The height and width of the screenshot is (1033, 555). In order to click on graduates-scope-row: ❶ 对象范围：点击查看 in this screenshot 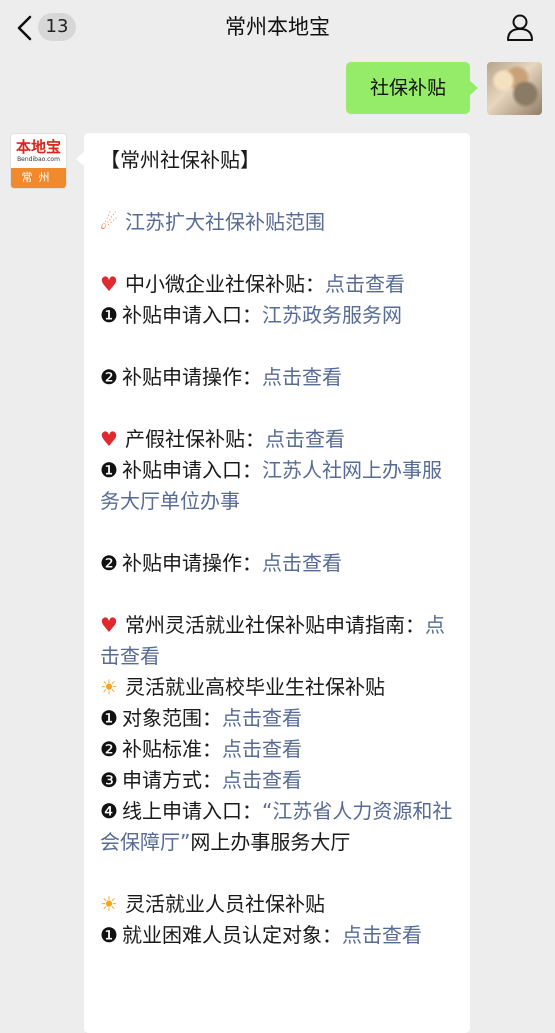, I will do `click(278, 718)`.